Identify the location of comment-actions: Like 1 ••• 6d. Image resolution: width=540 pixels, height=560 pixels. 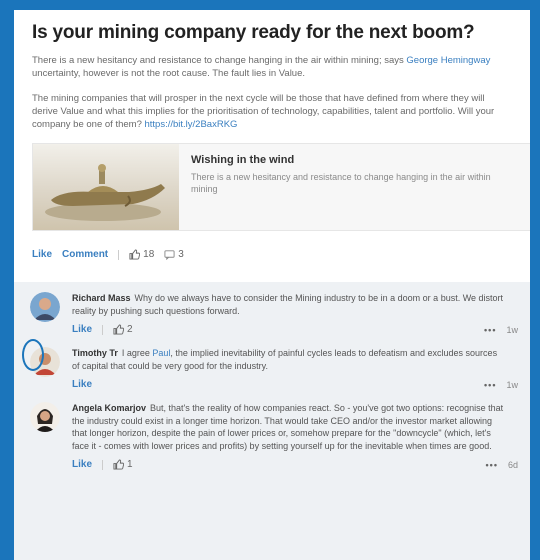
(295, 464).